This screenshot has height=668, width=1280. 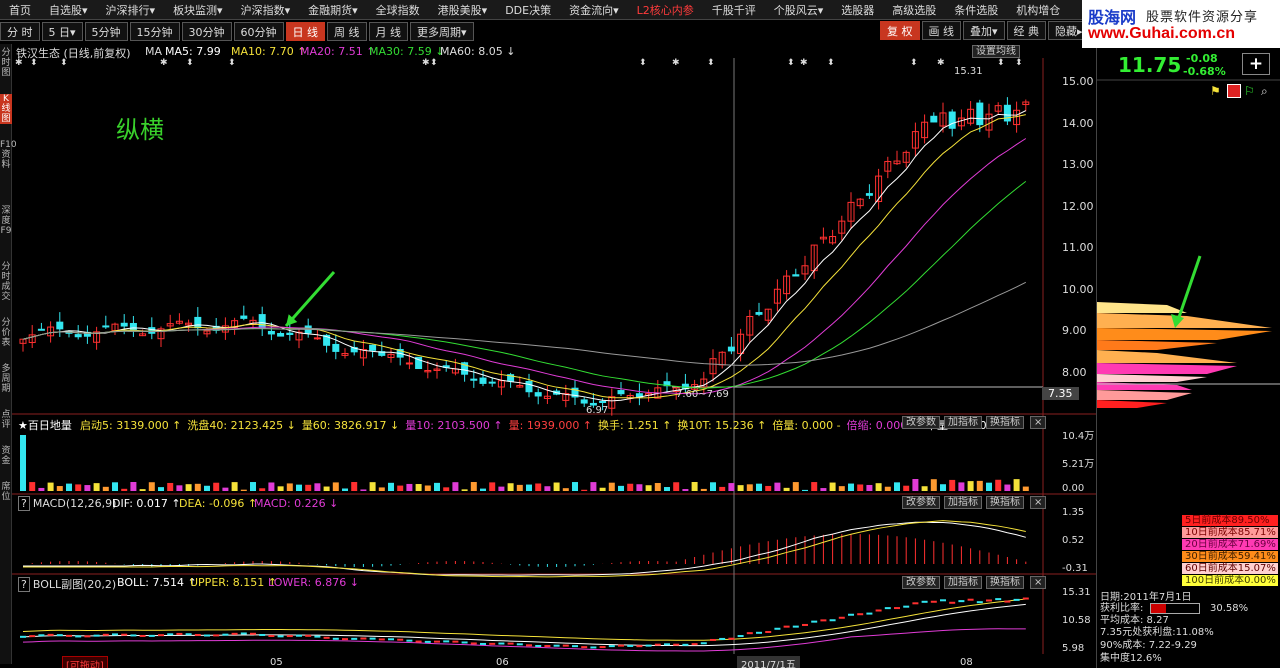 What do you see at coordinates (6, 221) in the screenshot?
I see `left-nav-item: 深度F9` at bounding box center [6, 221].